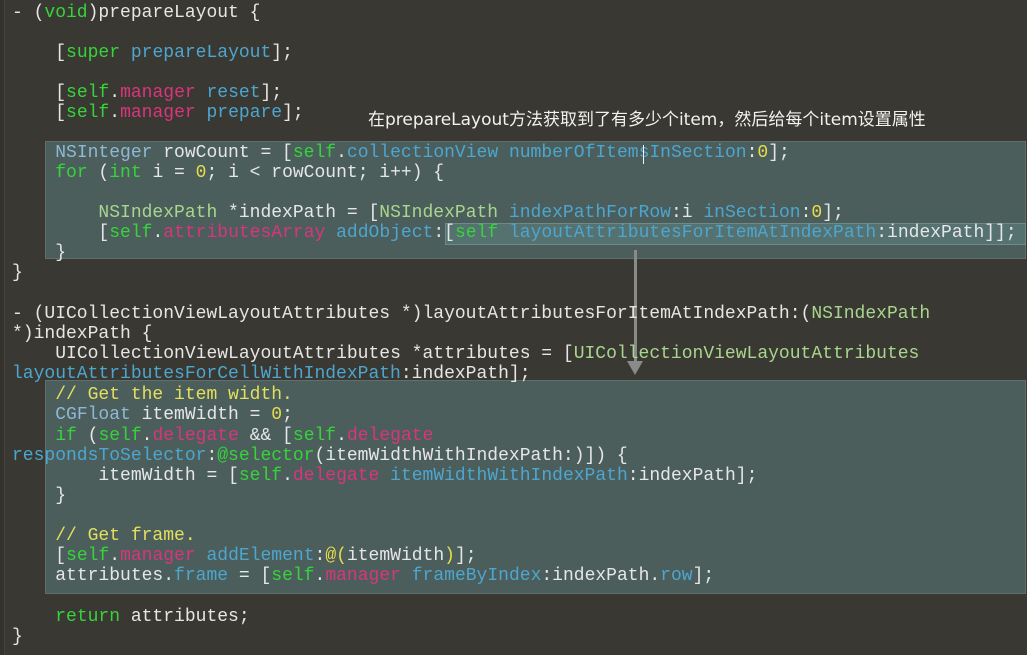  What do you see at coordinates (517, 395) in the screenshot?
I see `code-line: // Get the item width.` at bounding box center [517, 395].